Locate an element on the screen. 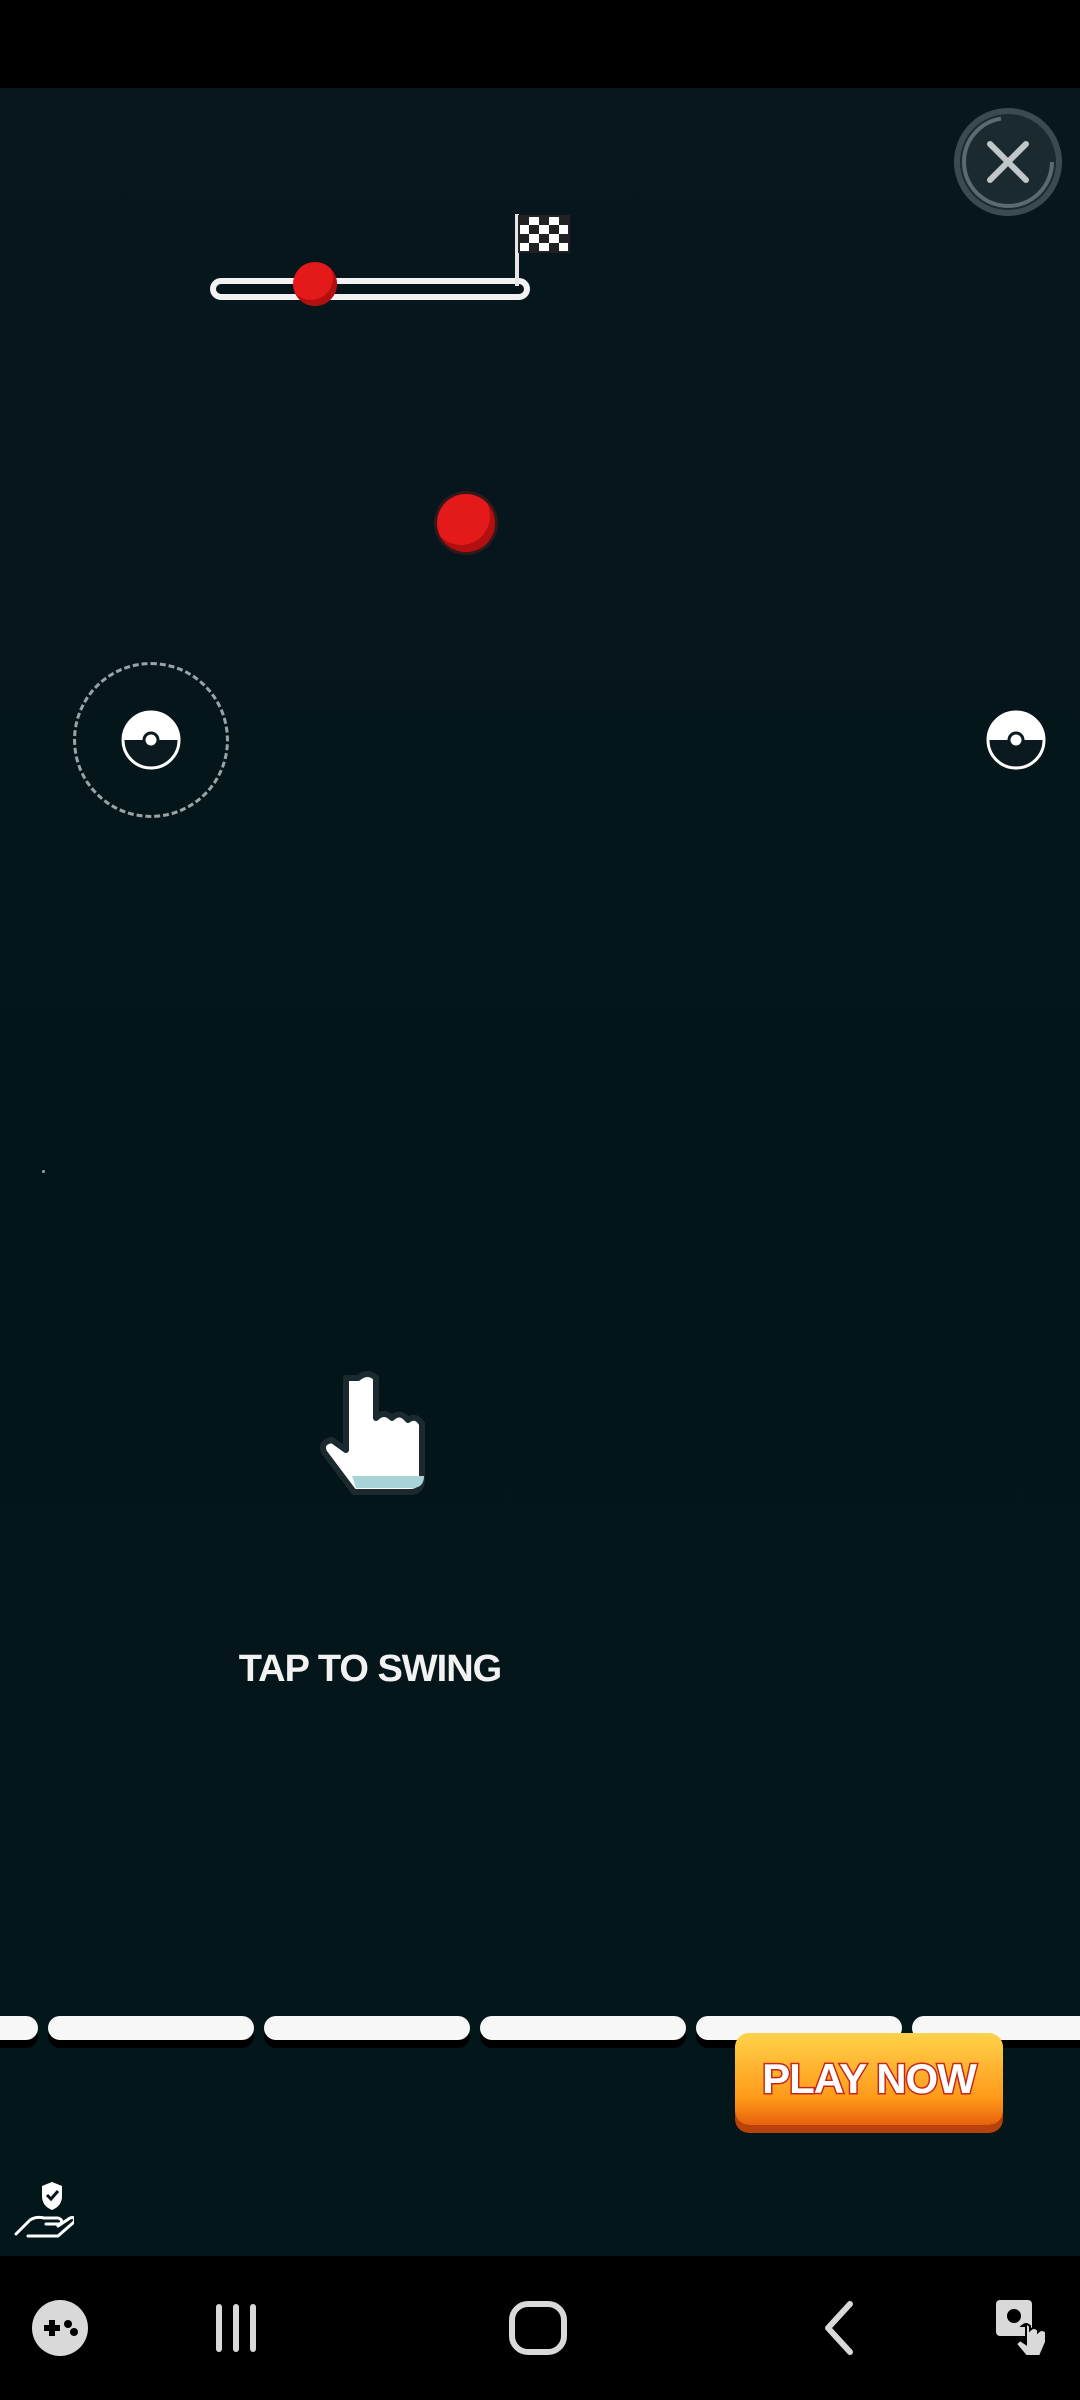  level-progress-bar is located at coordinates (370, 289).